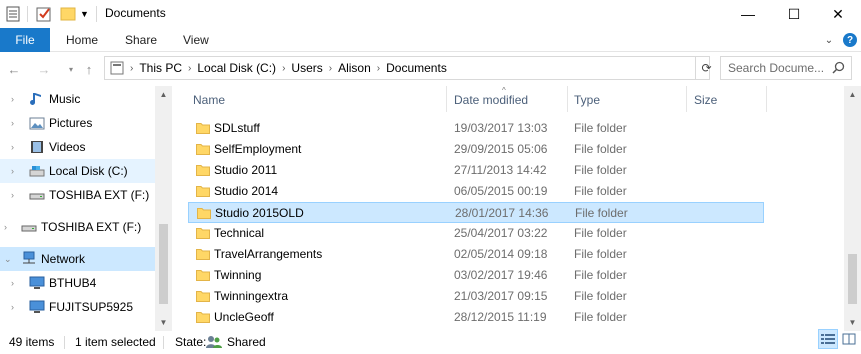 This screenshot has height=354, width=861. What do you see at coordinates (9, 259) in the screenshot?
I see `chevron-down-icon: ⌄` at bounding box center [9, 259].